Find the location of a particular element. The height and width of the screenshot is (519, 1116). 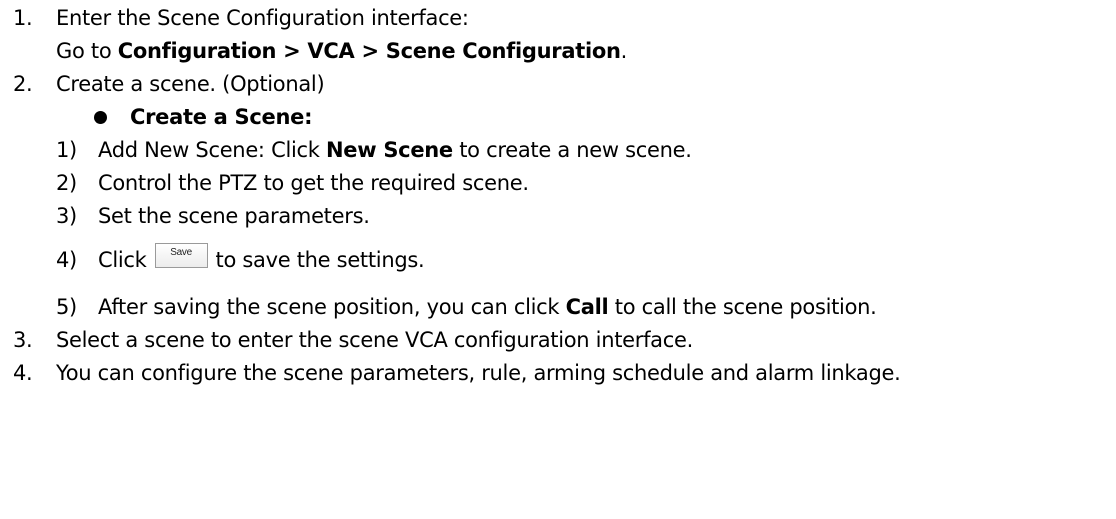

step-1-path-prefix: Go to is located at coordinates (87, 51).